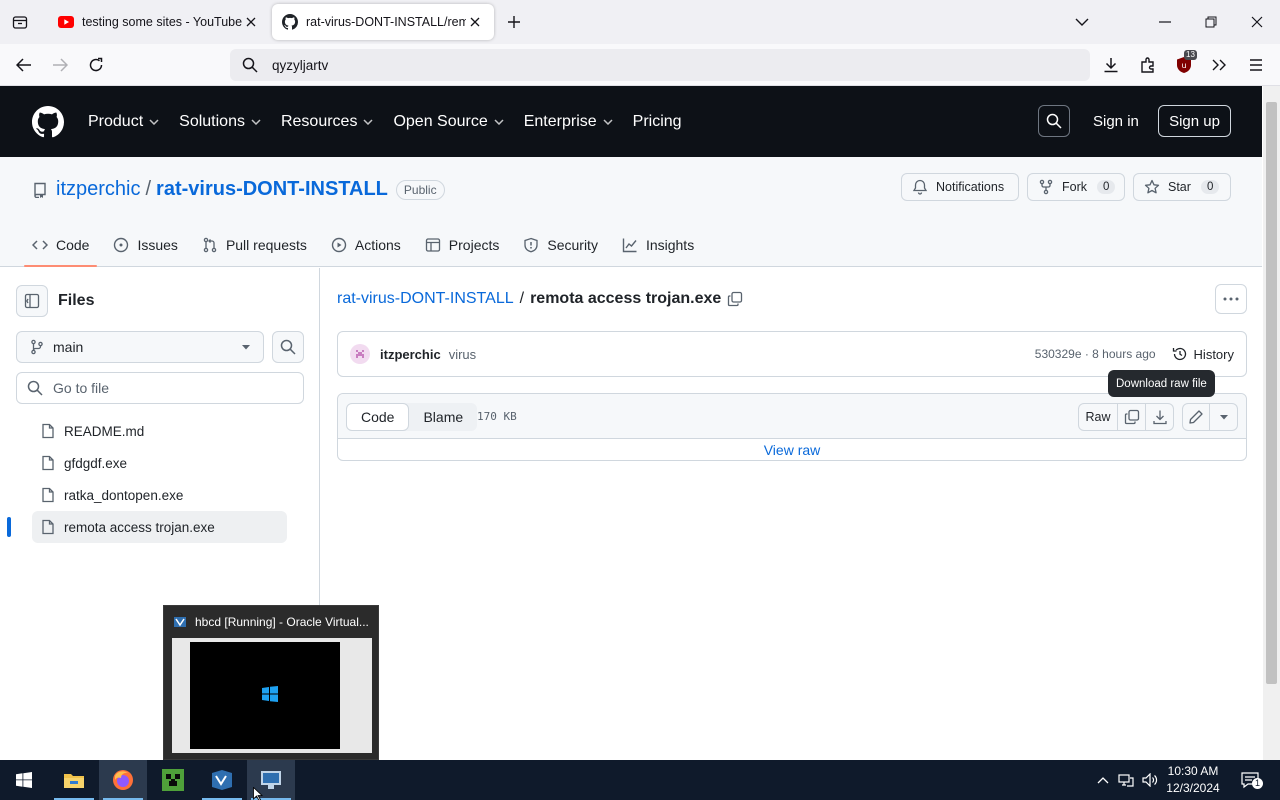 Image resolution: width=1280 pixels, height=800 pixels. I want to click on sign-in-link: Sign in, so click(1116, 121).